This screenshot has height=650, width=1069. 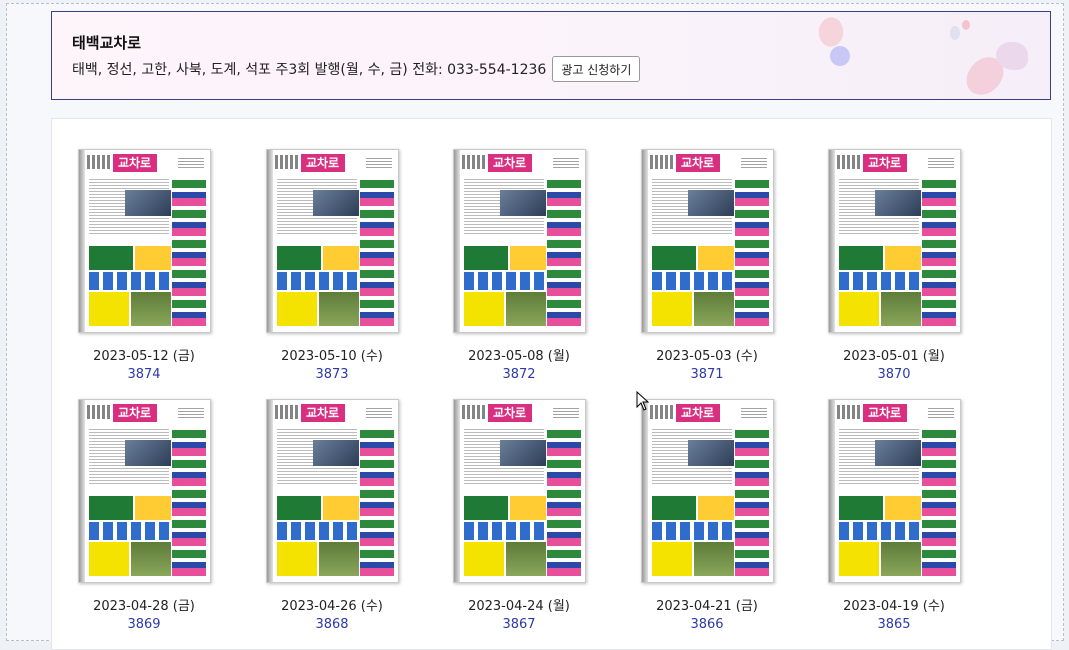 What do you see at coordinates (332, 374) in the screenshot?
I see `issue-number-link: 3873` at bounding box center [332, 374].